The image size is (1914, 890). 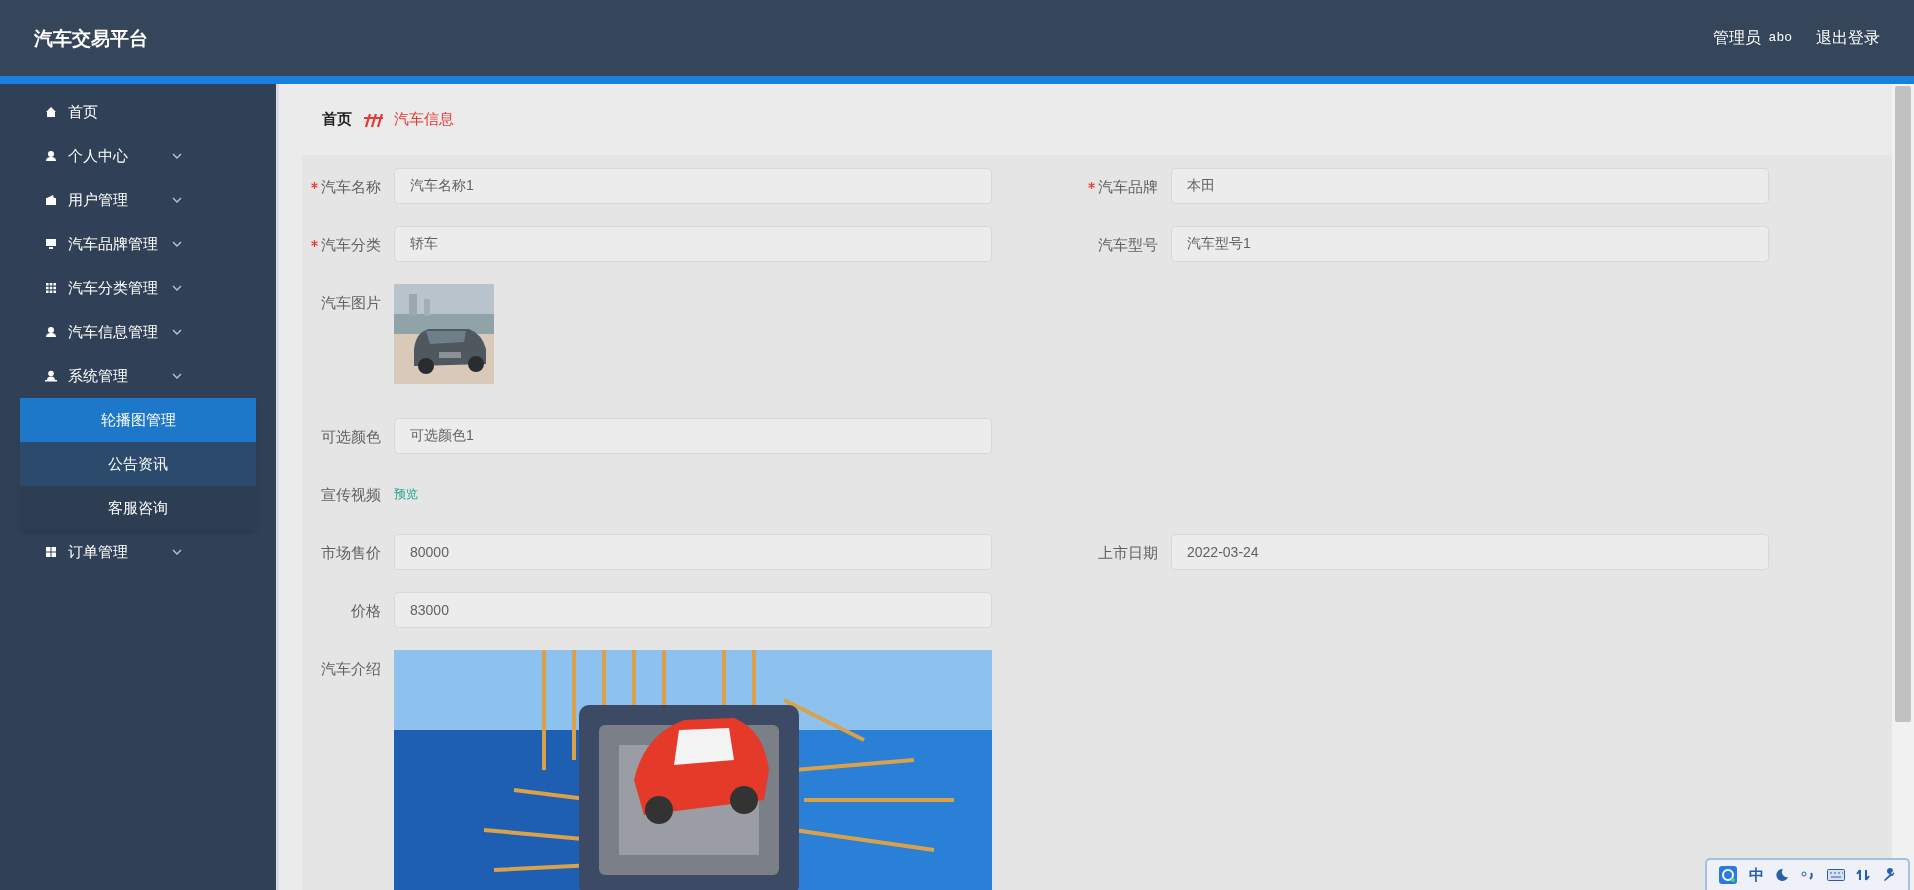 What do you see at coordinates (91, 38) in the screenshot?
I see `app-title: 汽车交易平台` at bounding box center [91, 38].